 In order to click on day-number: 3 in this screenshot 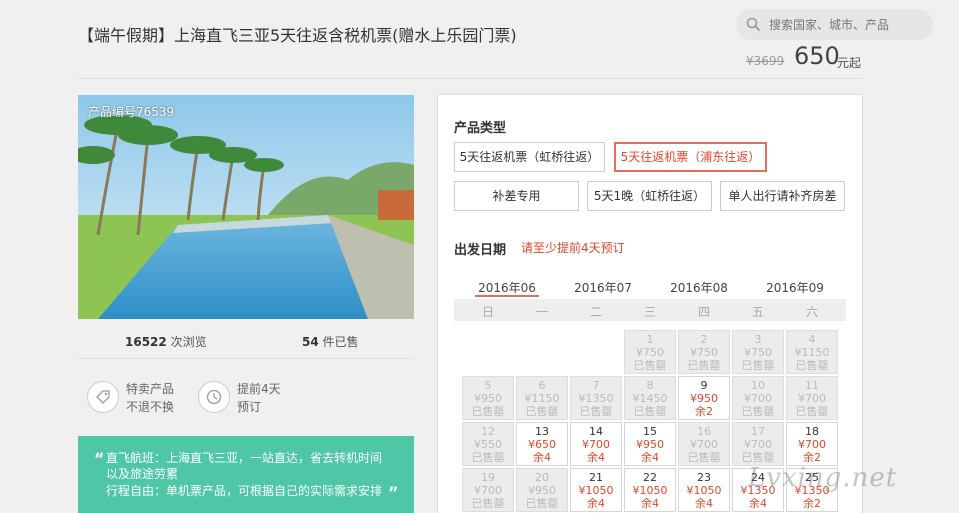, I will do `click(758, 339)`.